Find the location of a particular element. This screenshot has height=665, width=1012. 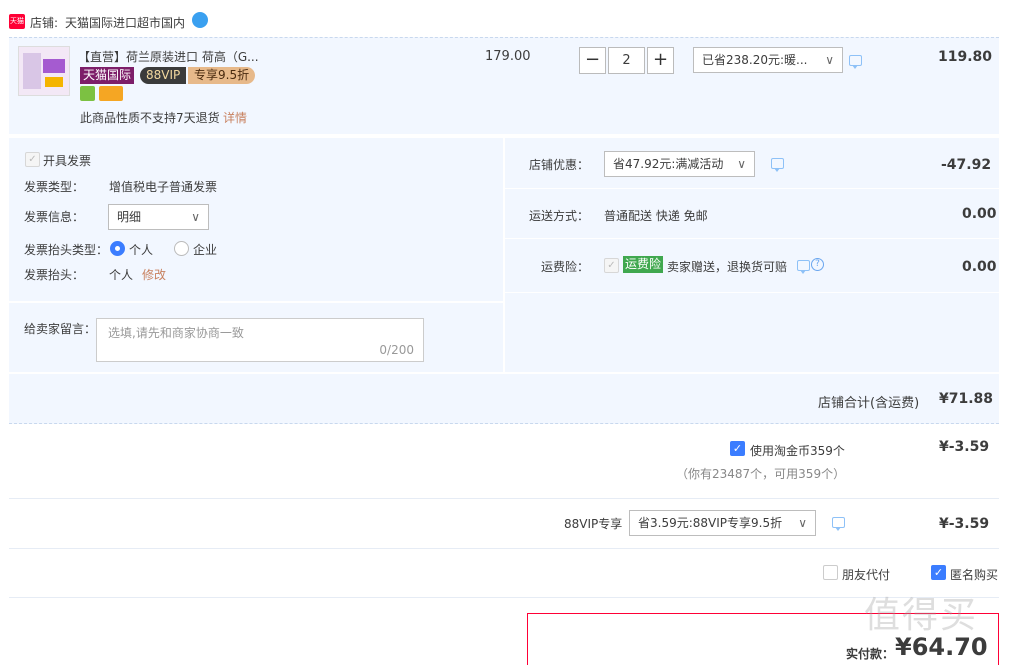

invoice-header-value: 个人 is located at coordinates (121, 275).